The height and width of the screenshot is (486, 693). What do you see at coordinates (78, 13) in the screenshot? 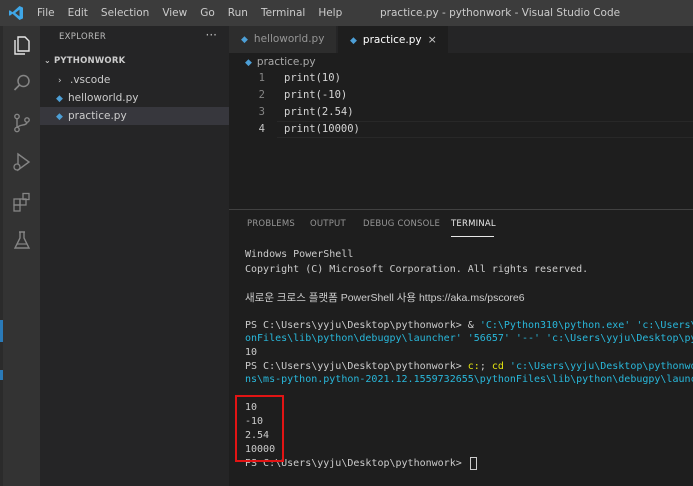
I see `menu-edit: Edit` at bounding box center [78, 13].